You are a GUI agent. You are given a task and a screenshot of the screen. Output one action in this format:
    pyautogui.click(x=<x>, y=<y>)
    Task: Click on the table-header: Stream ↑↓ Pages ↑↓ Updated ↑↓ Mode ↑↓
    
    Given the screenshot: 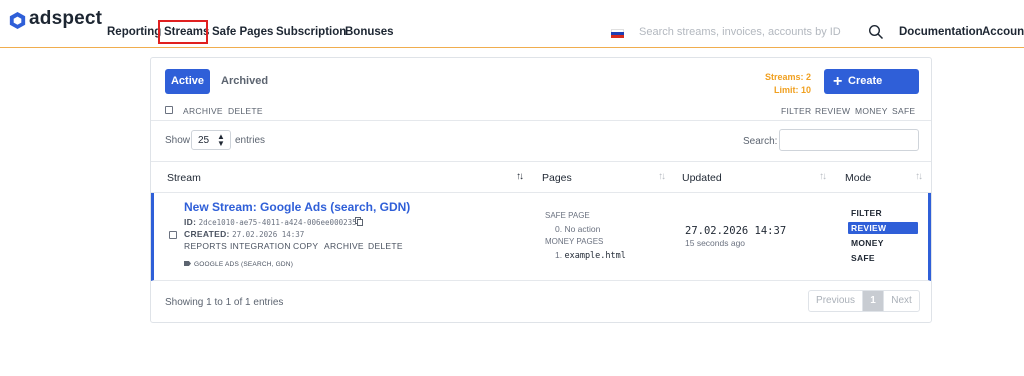 What is the action you would take?
    pyautogui.click(x=541, y=177)
    